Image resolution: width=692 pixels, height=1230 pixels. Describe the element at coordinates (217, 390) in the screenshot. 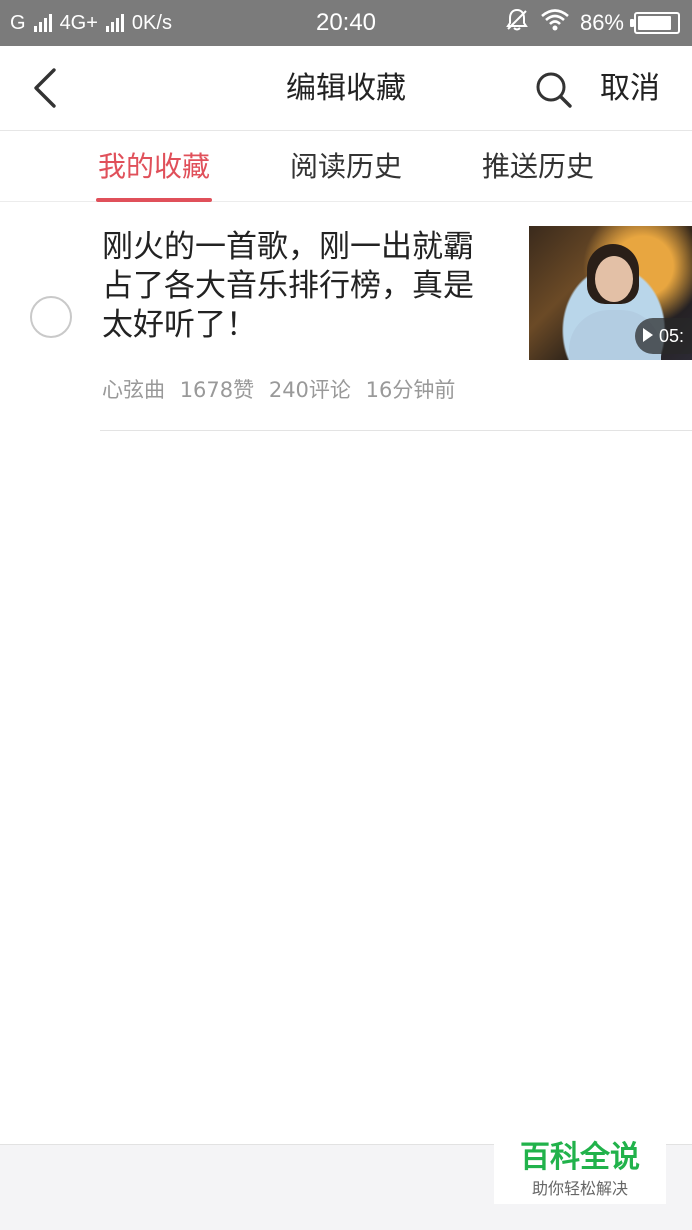

I see `item-likes: 1678赞` at that location.